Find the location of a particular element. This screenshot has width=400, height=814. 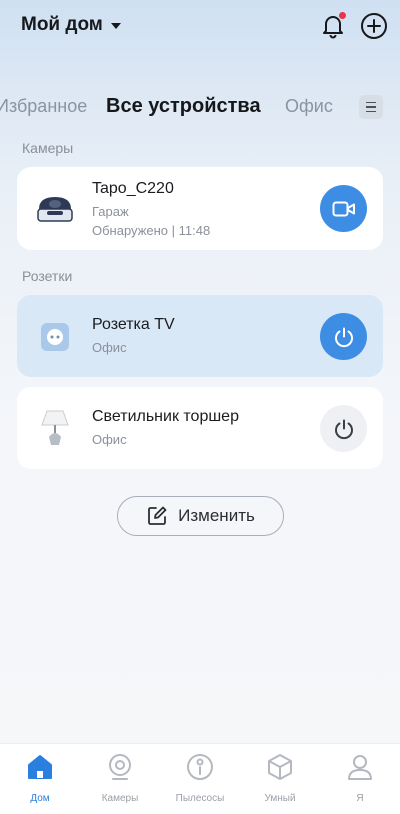

live-view-button is located at coordinates (343, 208).